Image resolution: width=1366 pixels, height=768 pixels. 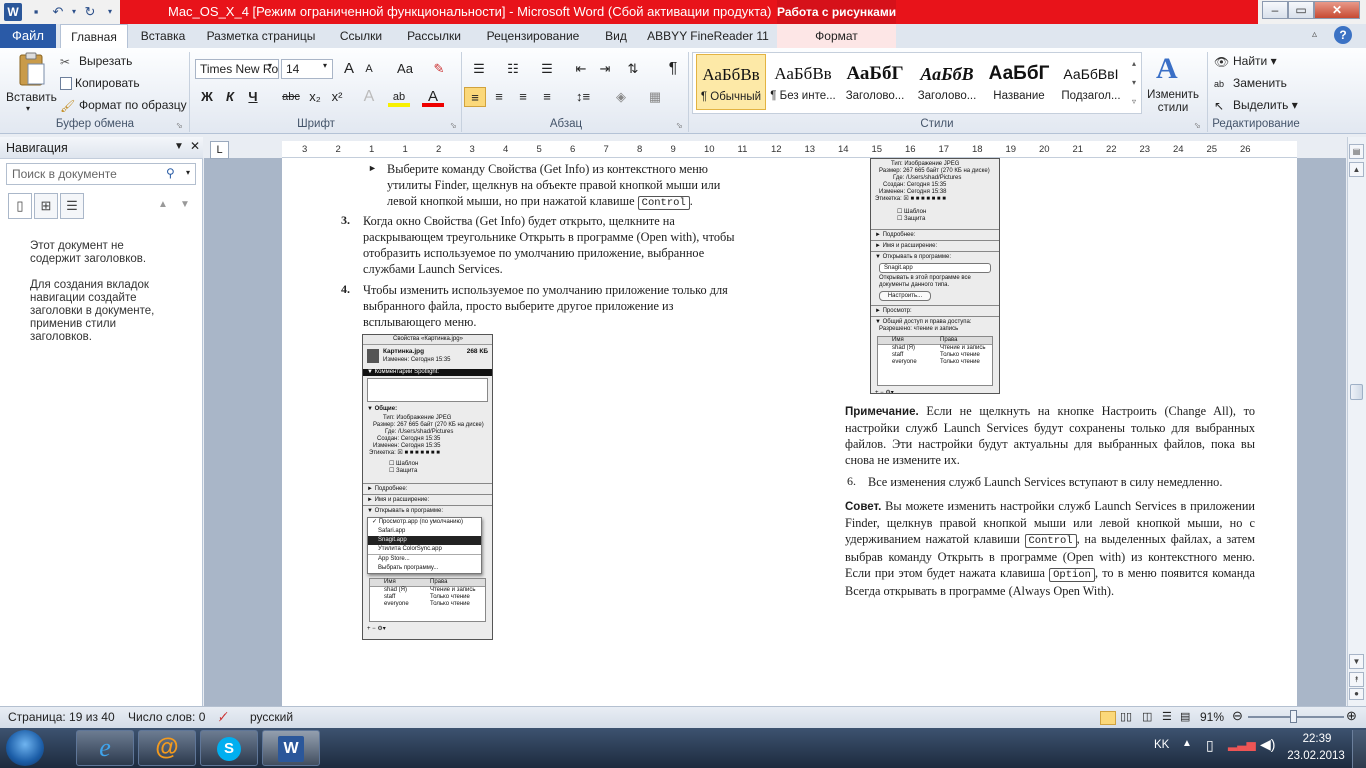 What do you see at coordinates (1197, 125) in the screenshot?
I see `styles-launcher-icon: ⬂` at bounding box center [1197, 125].